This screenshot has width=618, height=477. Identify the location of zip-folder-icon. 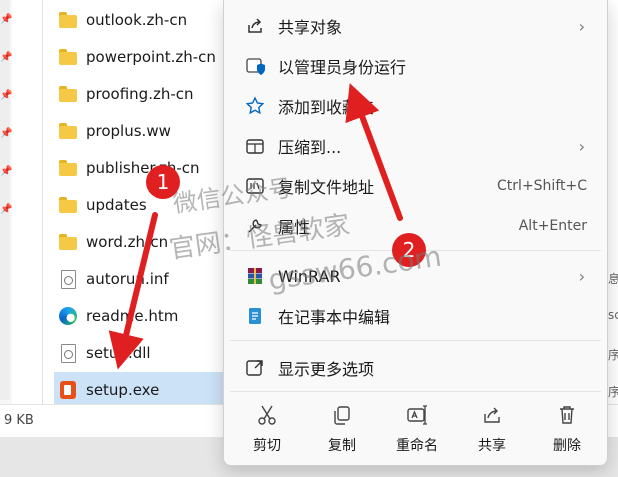
(255, 146).